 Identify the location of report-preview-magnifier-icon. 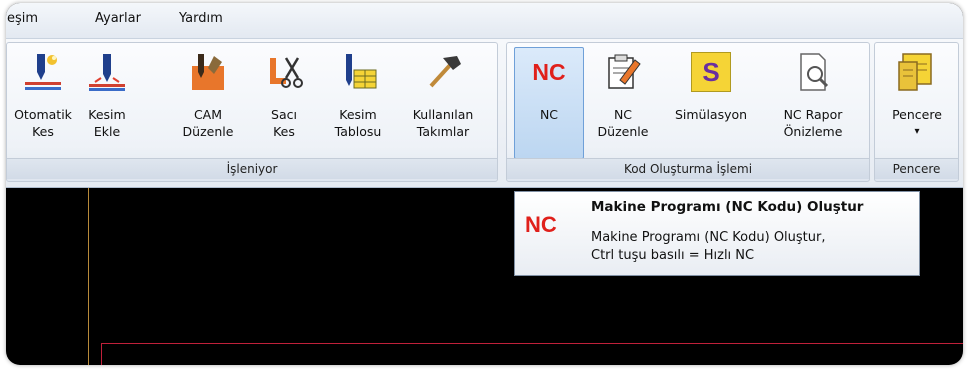
(814, 72).